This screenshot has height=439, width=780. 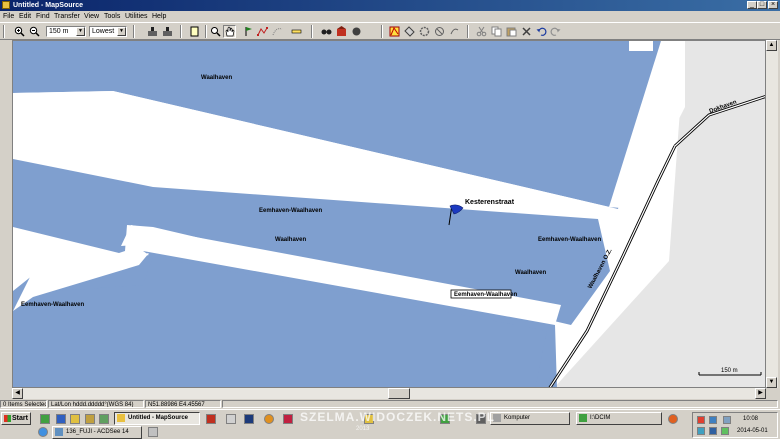 What do you see at coordinates (43, 16) in the screenshot?
I see `menu-find: Find` at bounding box center [43, 16].